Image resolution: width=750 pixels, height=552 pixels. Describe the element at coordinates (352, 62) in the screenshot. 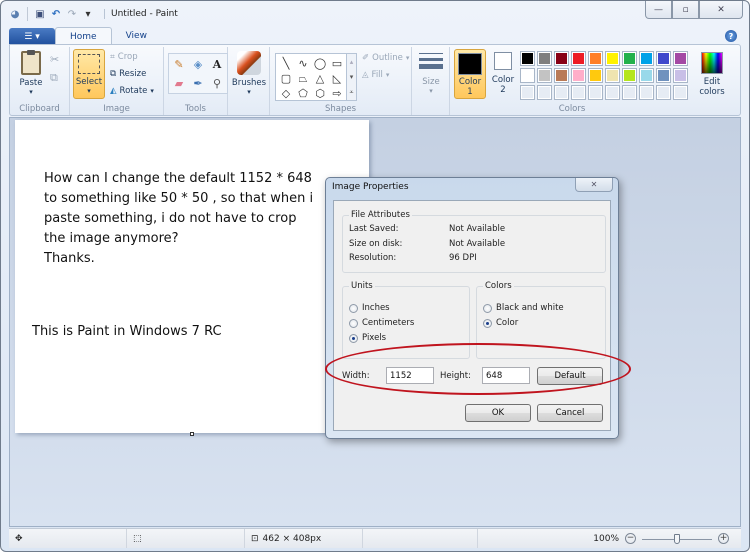

I see `scroll-up-icon: ▴` at that location.